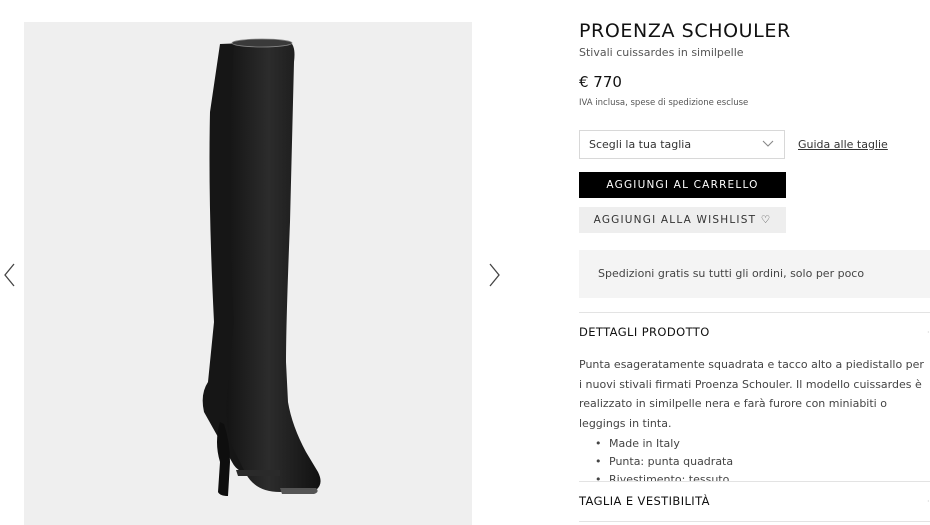  What do you see at coordinates (261, 267) in the screenshot?
I see `boots-image` at bounding box center [261, 267].